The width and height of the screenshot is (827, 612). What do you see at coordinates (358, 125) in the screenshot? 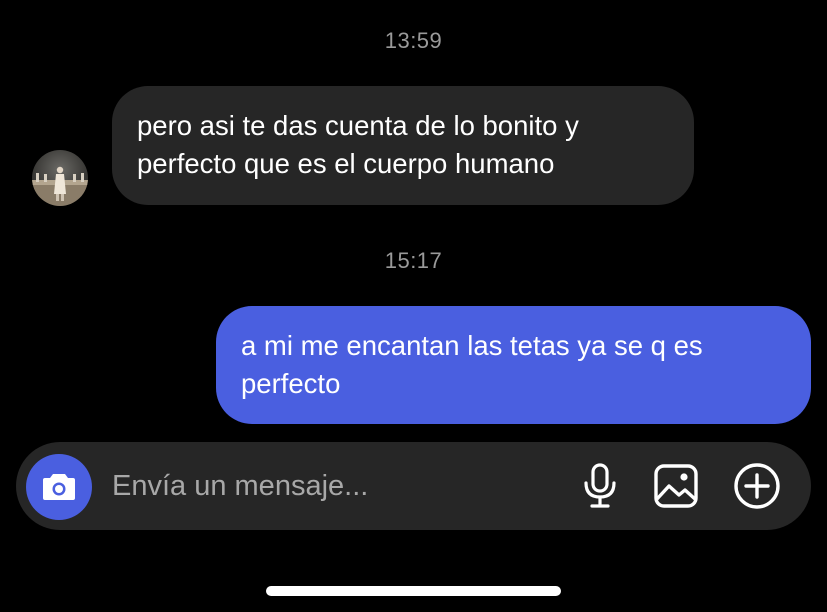
I see `message-text-line: pero asi te das cuenta de lo bonito y` at bounding box center [358, 125].